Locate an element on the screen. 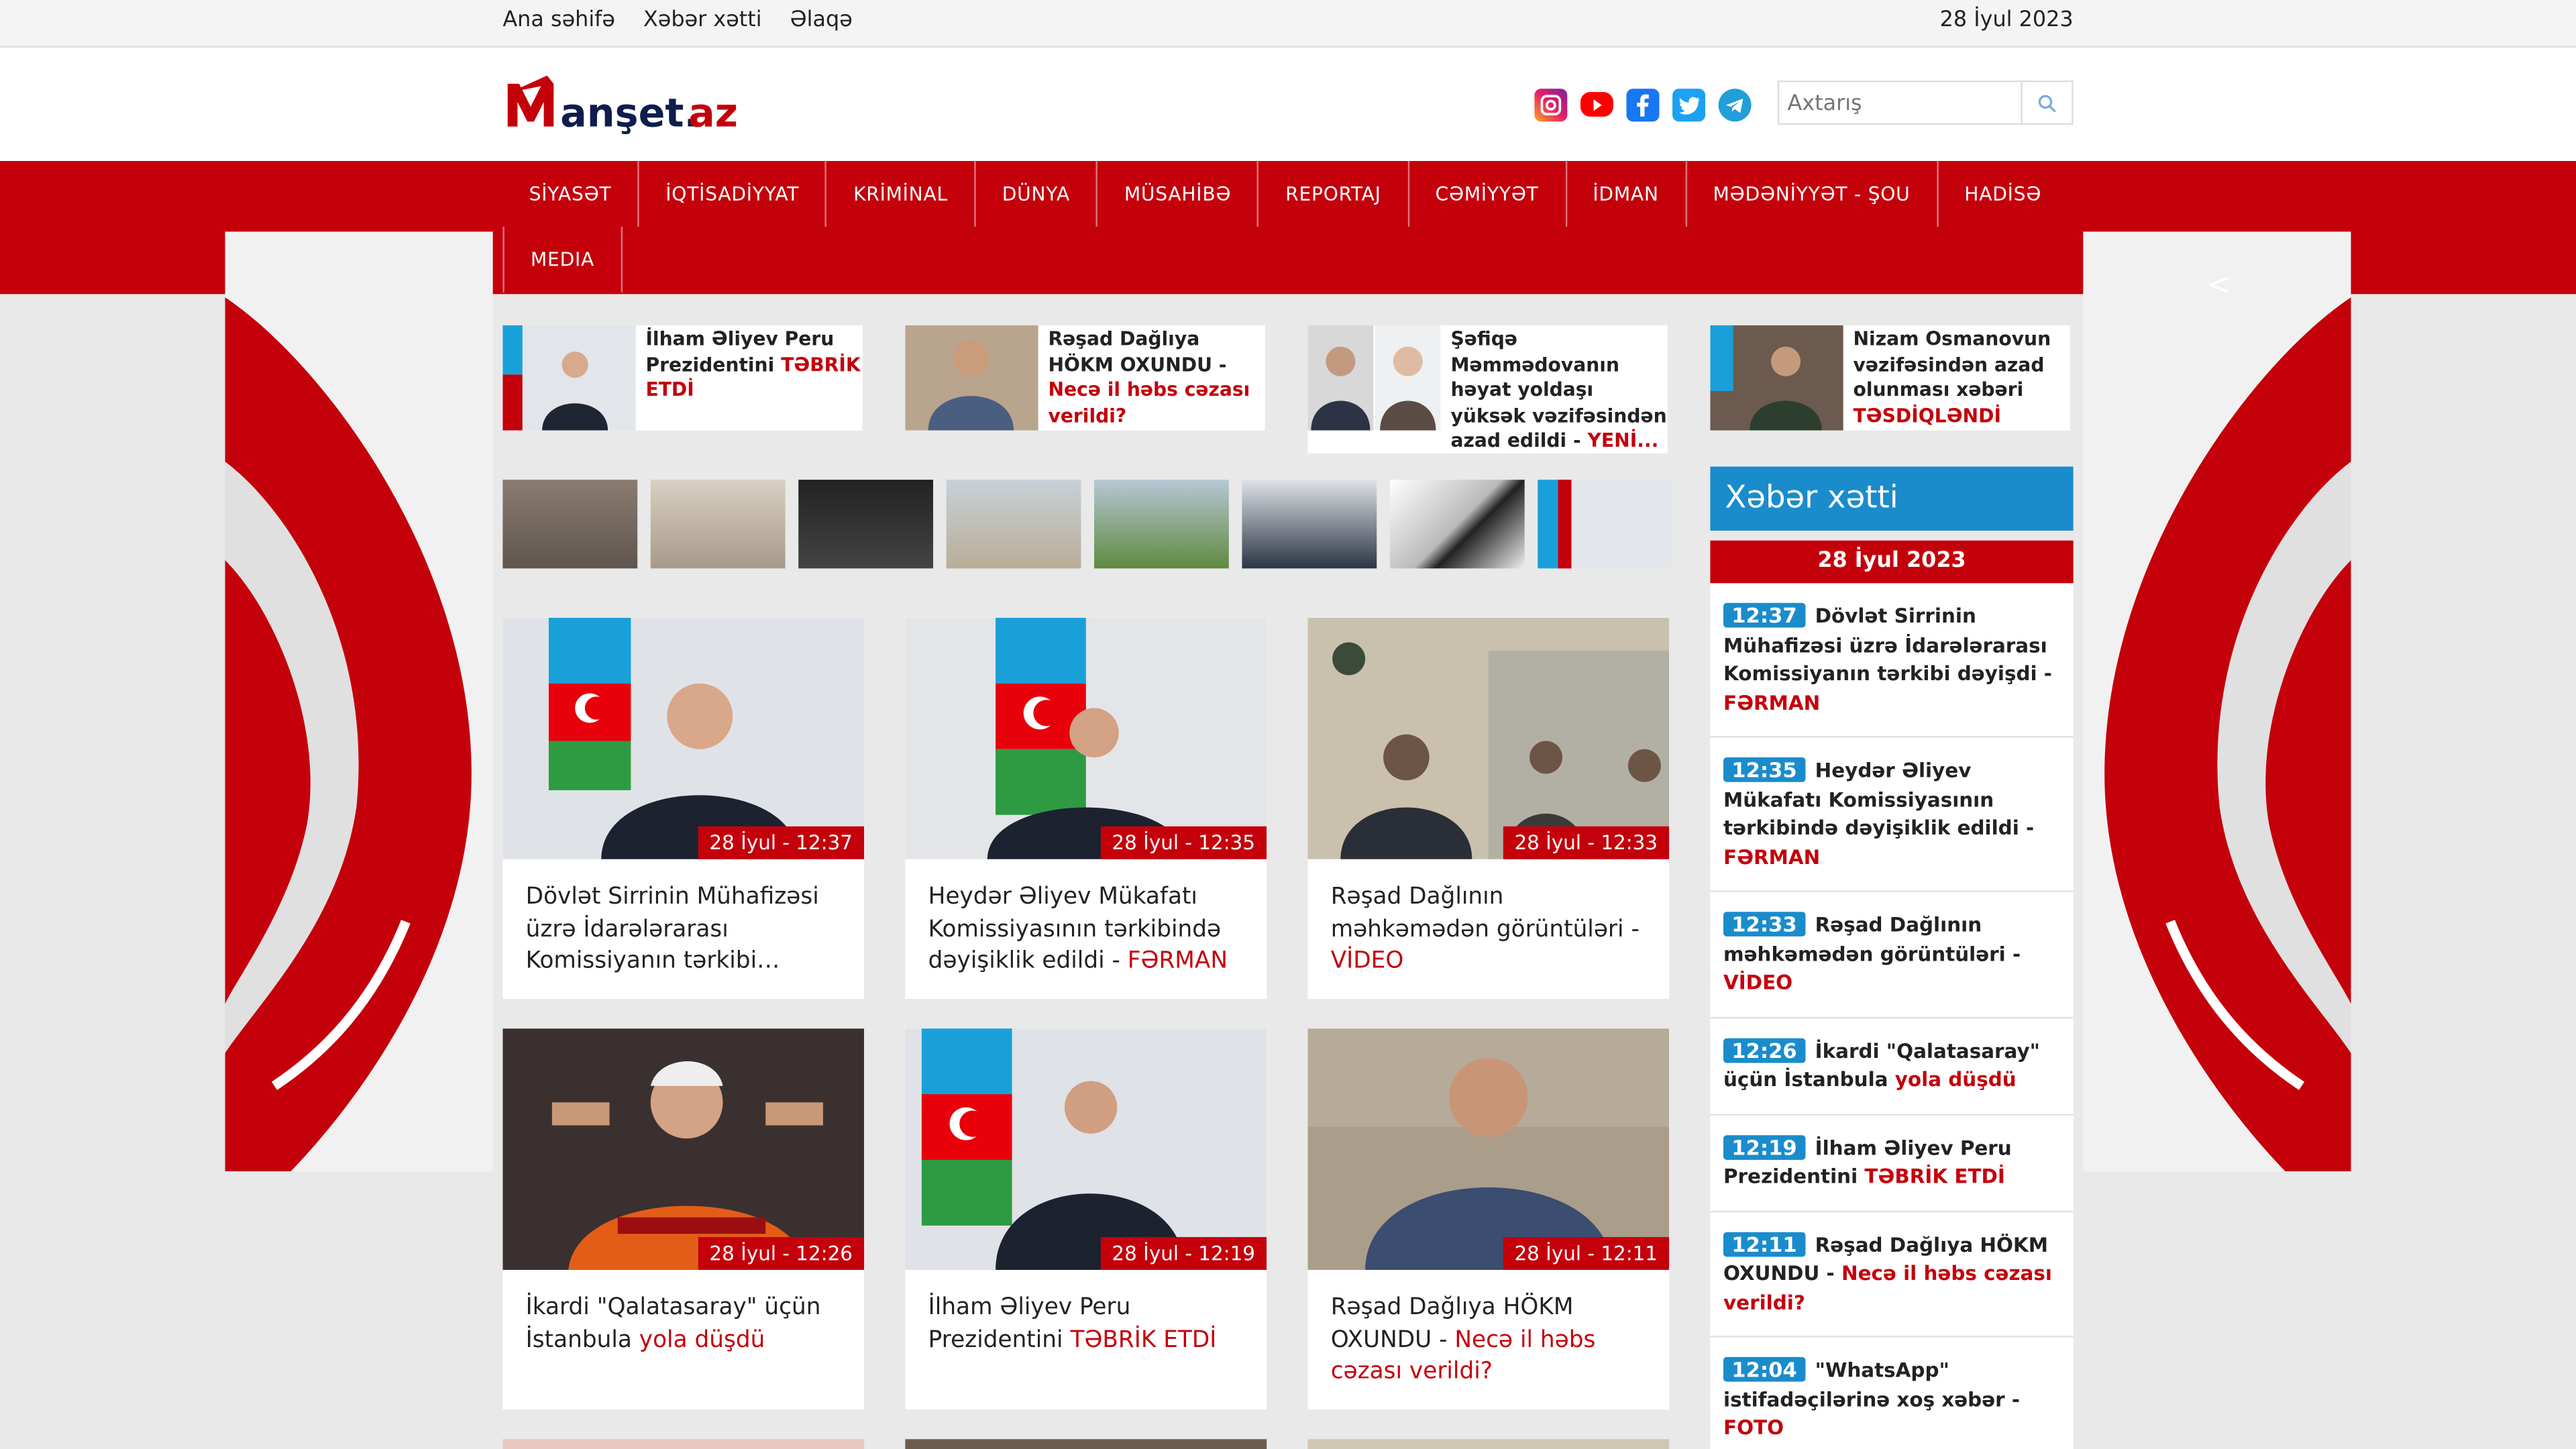  news-card-image: 28 İyul - 12:33 is located at coordinates (1488, 738).